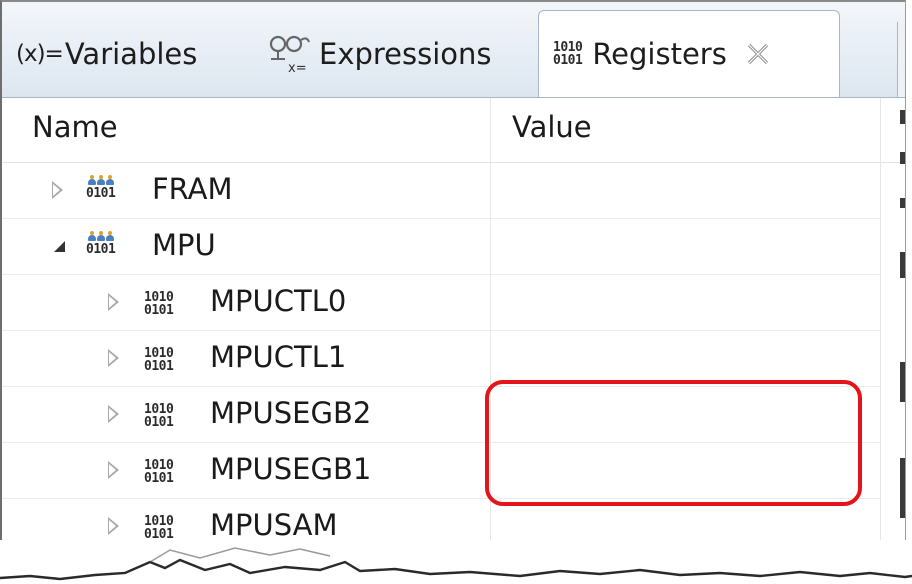 This screenshot has height=584, width=912. Describe the element at coordinates (441, 359) in the screenshot. I see `table-row: 1010 0101 MPUCTL1` at that location.